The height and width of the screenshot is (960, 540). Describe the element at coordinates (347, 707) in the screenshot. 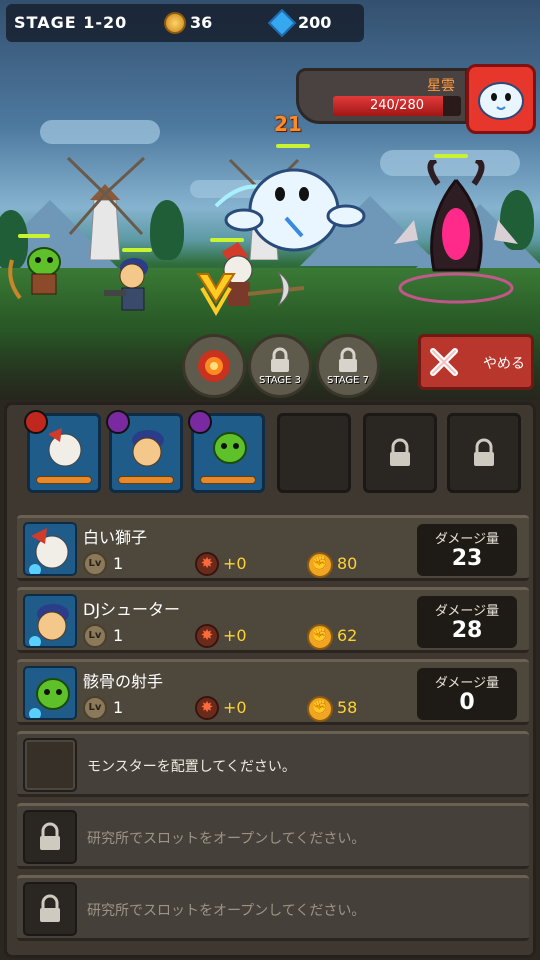

I see `attack-value: 58` at that location.